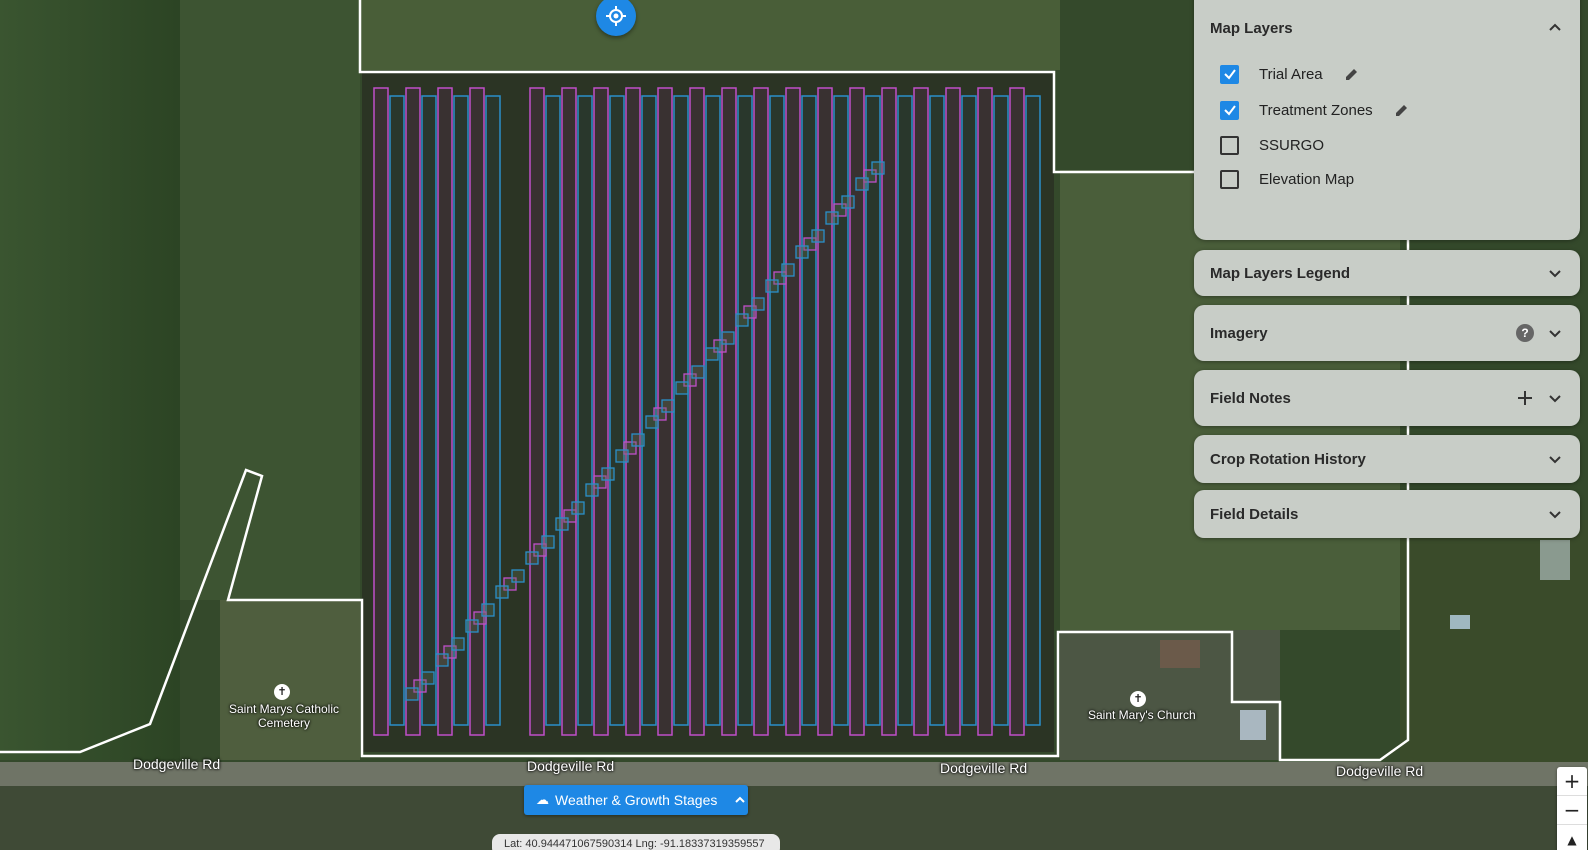 The image size is (1588, 850). I want to click on imagery-section: Imagery ?, so click(1387, 333).